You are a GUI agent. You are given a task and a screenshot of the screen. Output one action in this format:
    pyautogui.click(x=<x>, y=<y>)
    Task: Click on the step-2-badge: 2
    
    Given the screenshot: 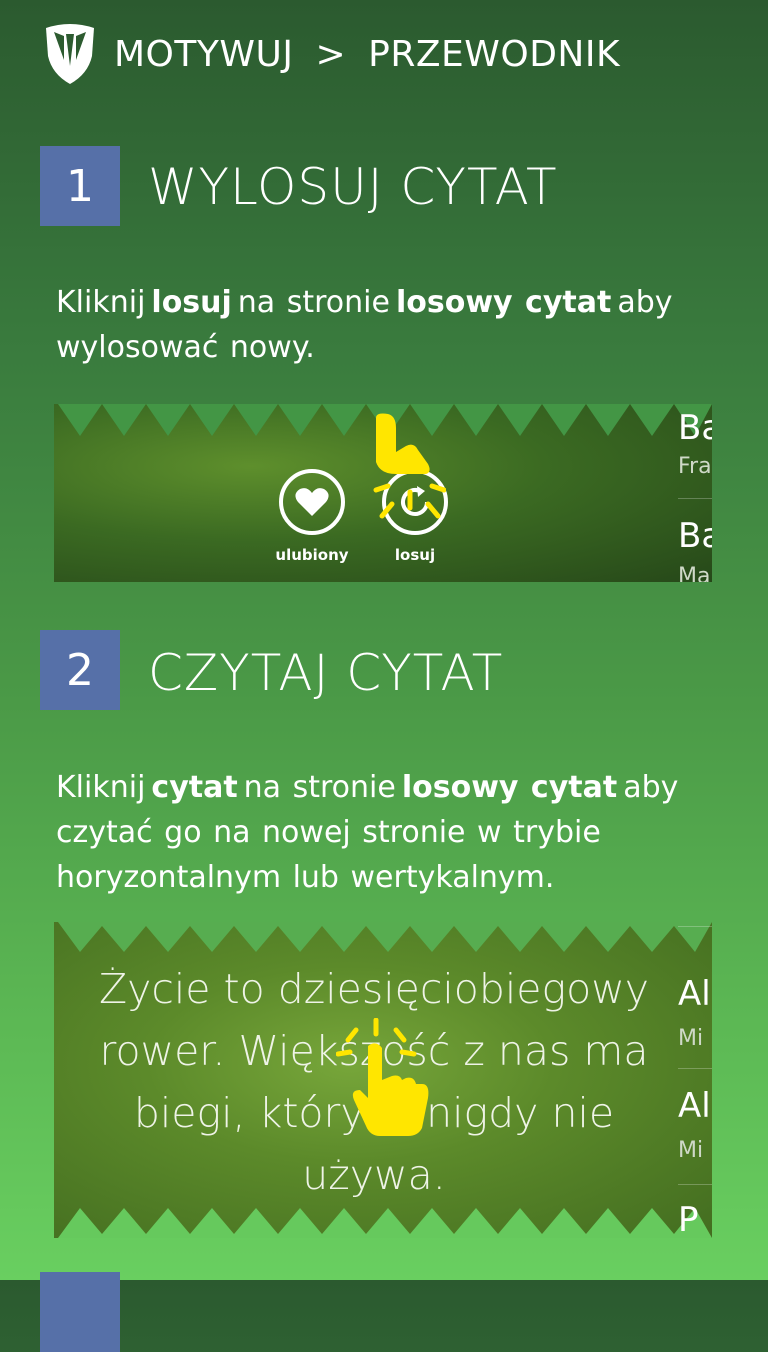 What is the action you would take?
    pyautogui.click(x=80, y=670)
    